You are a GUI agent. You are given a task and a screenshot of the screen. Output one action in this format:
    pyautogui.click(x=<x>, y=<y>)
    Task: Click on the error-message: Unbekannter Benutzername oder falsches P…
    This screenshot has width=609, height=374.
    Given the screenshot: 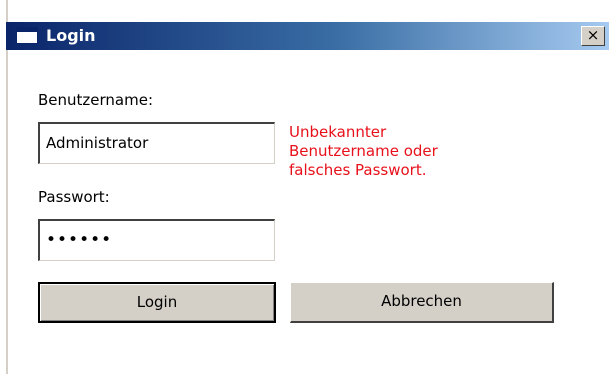 What is the action you would take?
    pyautogui.click(x=399, y=151)
    